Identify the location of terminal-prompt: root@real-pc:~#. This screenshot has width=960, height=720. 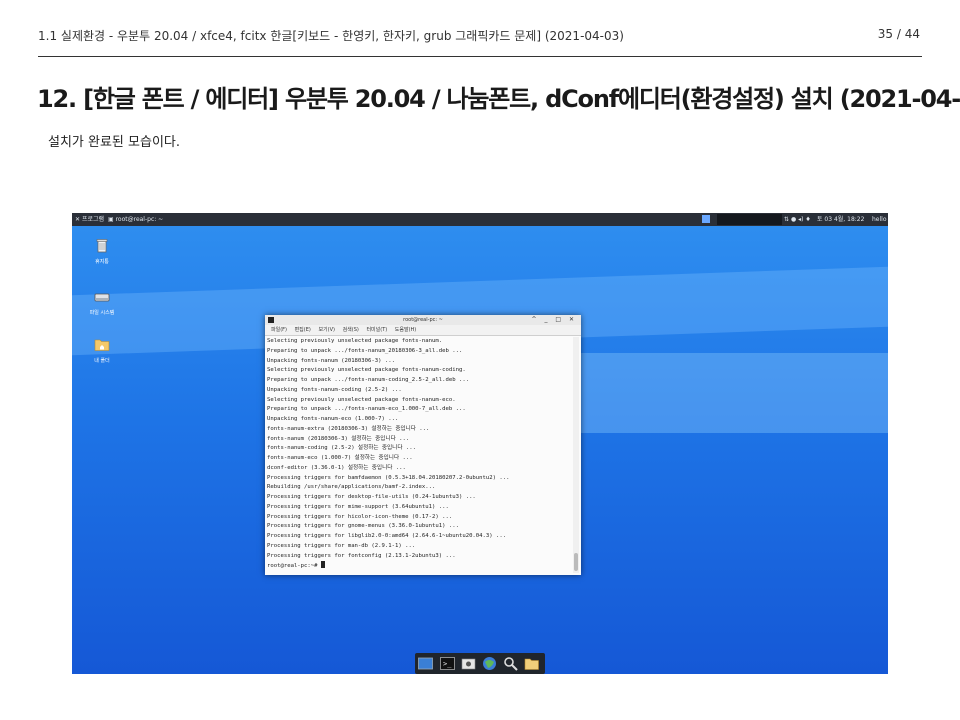
(418, 566).